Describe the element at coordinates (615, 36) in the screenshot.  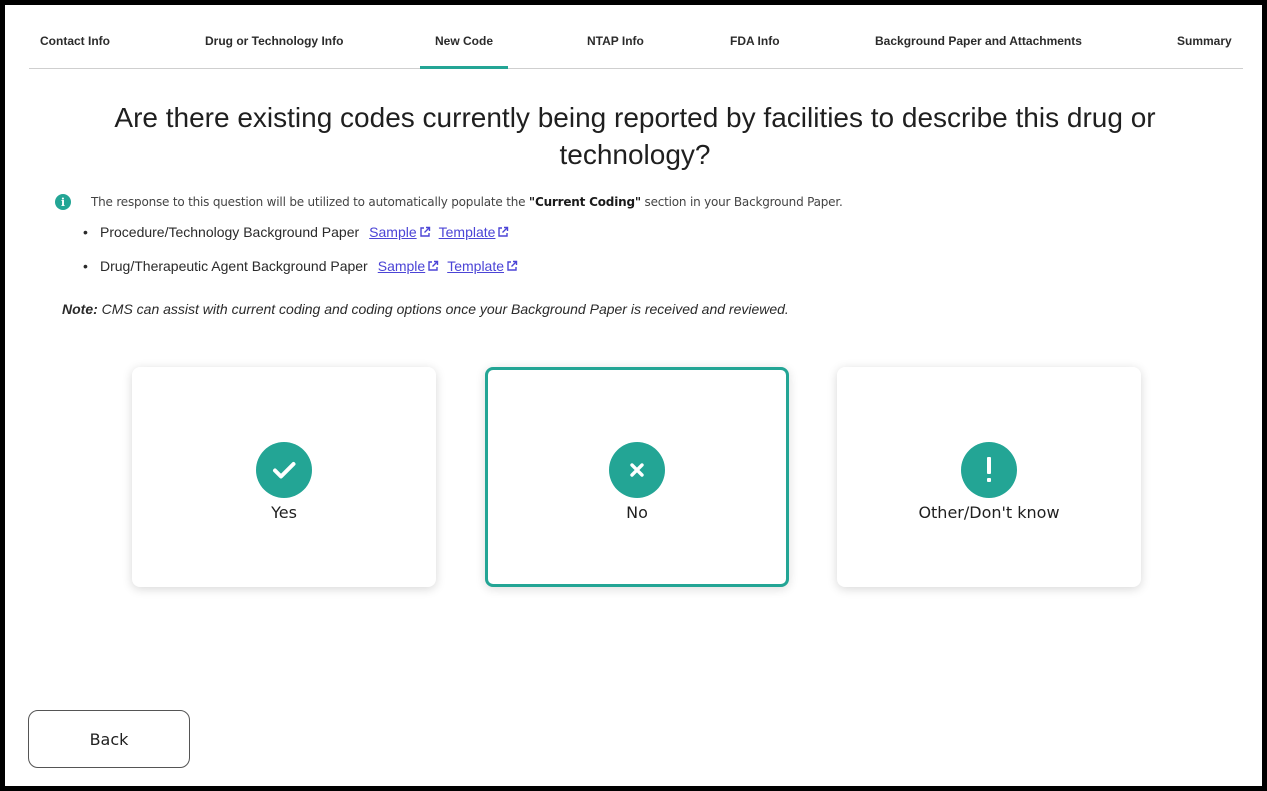
I see `tab-ntap-info: NTAP Info` at that location.